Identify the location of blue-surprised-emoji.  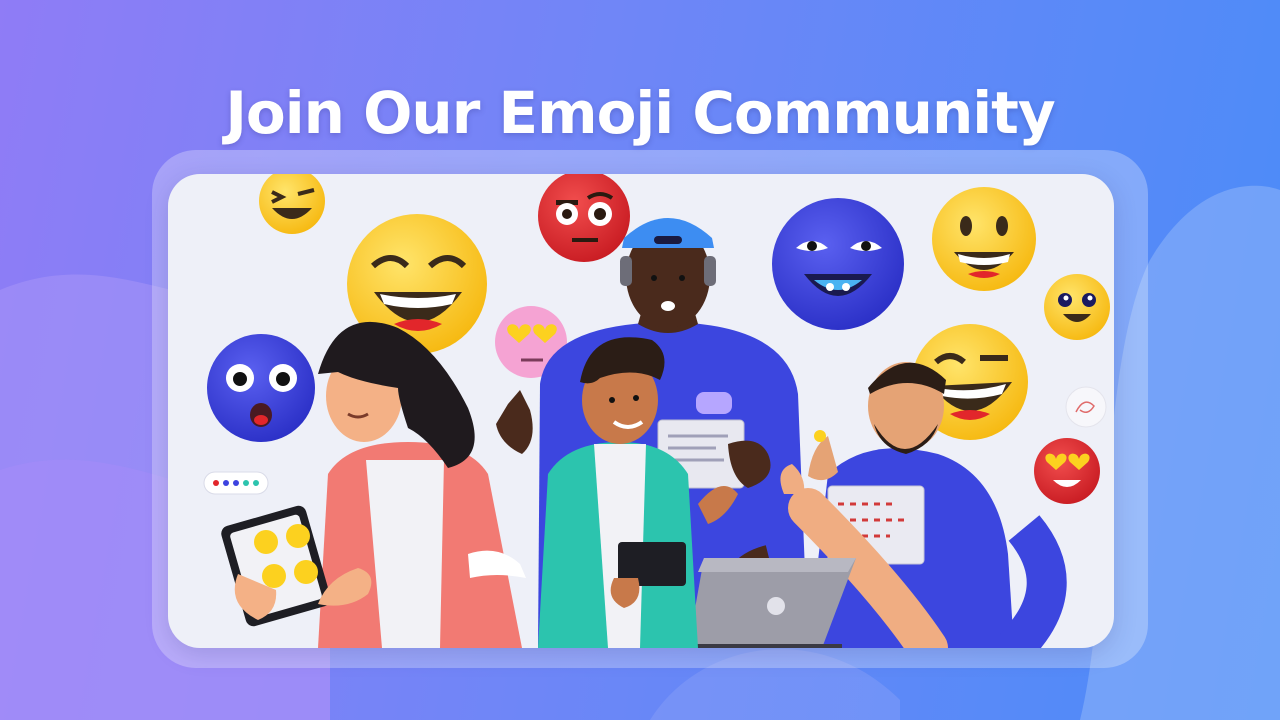
(261, 388).